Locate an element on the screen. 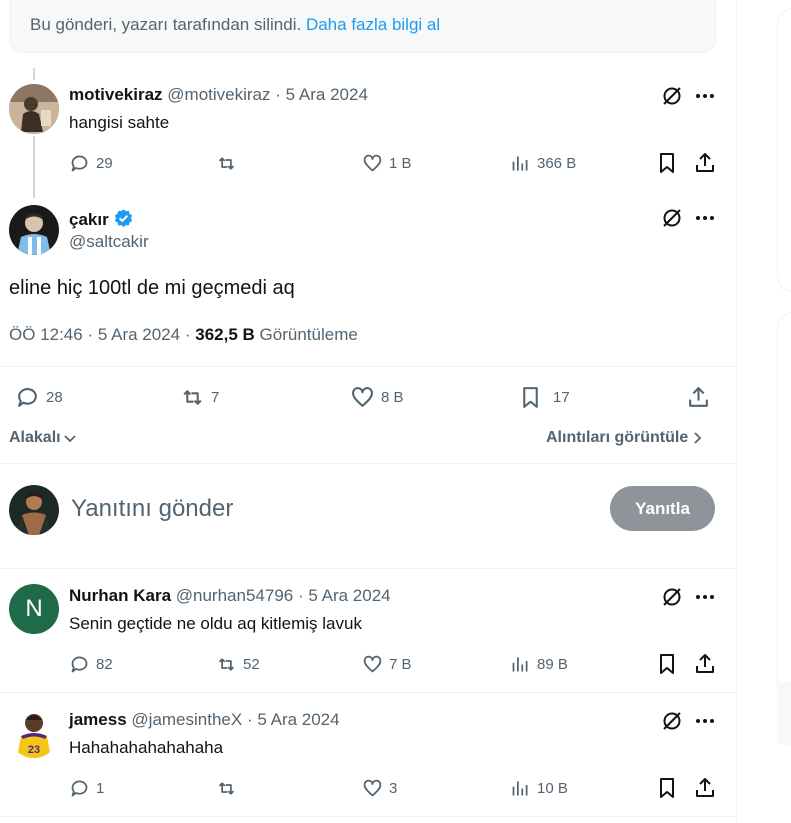 The height and width of the screenshot is (823, 791). tweet-text: eline hiç 100tl de mi geçmedi aq is located at coordinates (152, 288).